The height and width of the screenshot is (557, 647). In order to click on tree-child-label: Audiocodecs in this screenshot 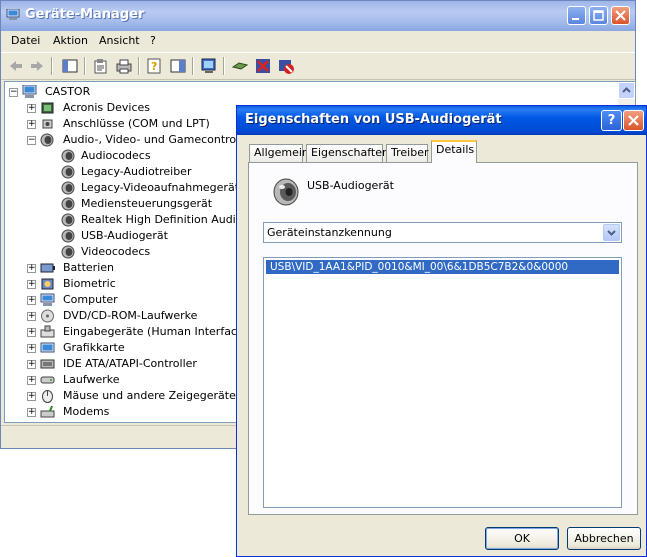, I will do `click(116, 155)`.